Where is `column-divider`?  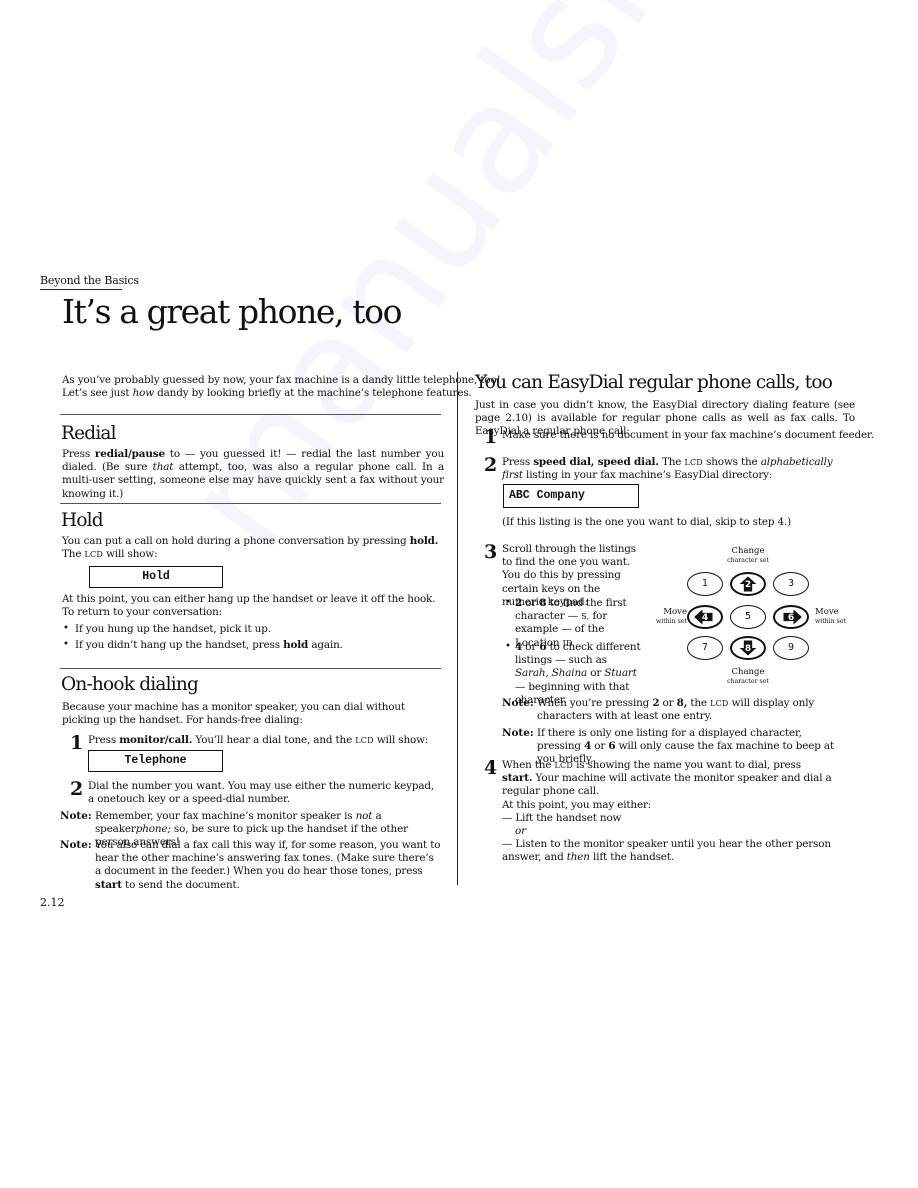 column-divider is located at coordinates (457, 628).